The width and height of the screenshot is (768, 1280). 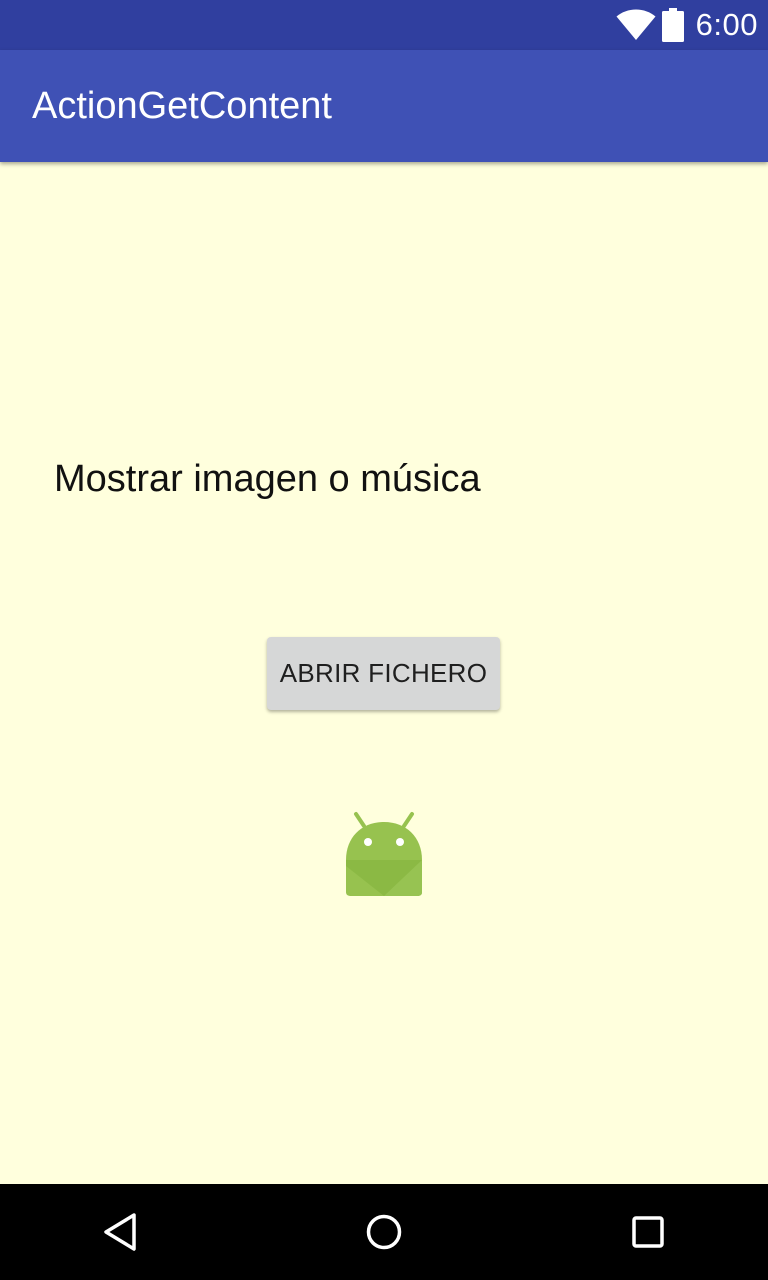 What do you see at coordinates (384, 25) in the screenshot?
I see `status-bar: 6:00` at bounding box center [384, 25].